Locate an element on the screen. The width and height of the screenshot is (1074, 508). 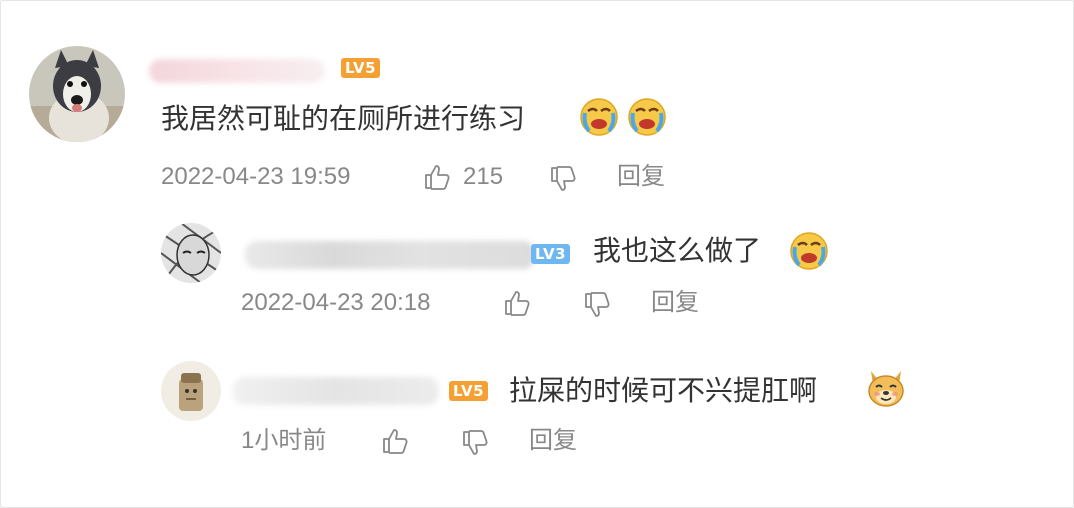
timestamp: 1小时前 is located at coordinates (284, 440).